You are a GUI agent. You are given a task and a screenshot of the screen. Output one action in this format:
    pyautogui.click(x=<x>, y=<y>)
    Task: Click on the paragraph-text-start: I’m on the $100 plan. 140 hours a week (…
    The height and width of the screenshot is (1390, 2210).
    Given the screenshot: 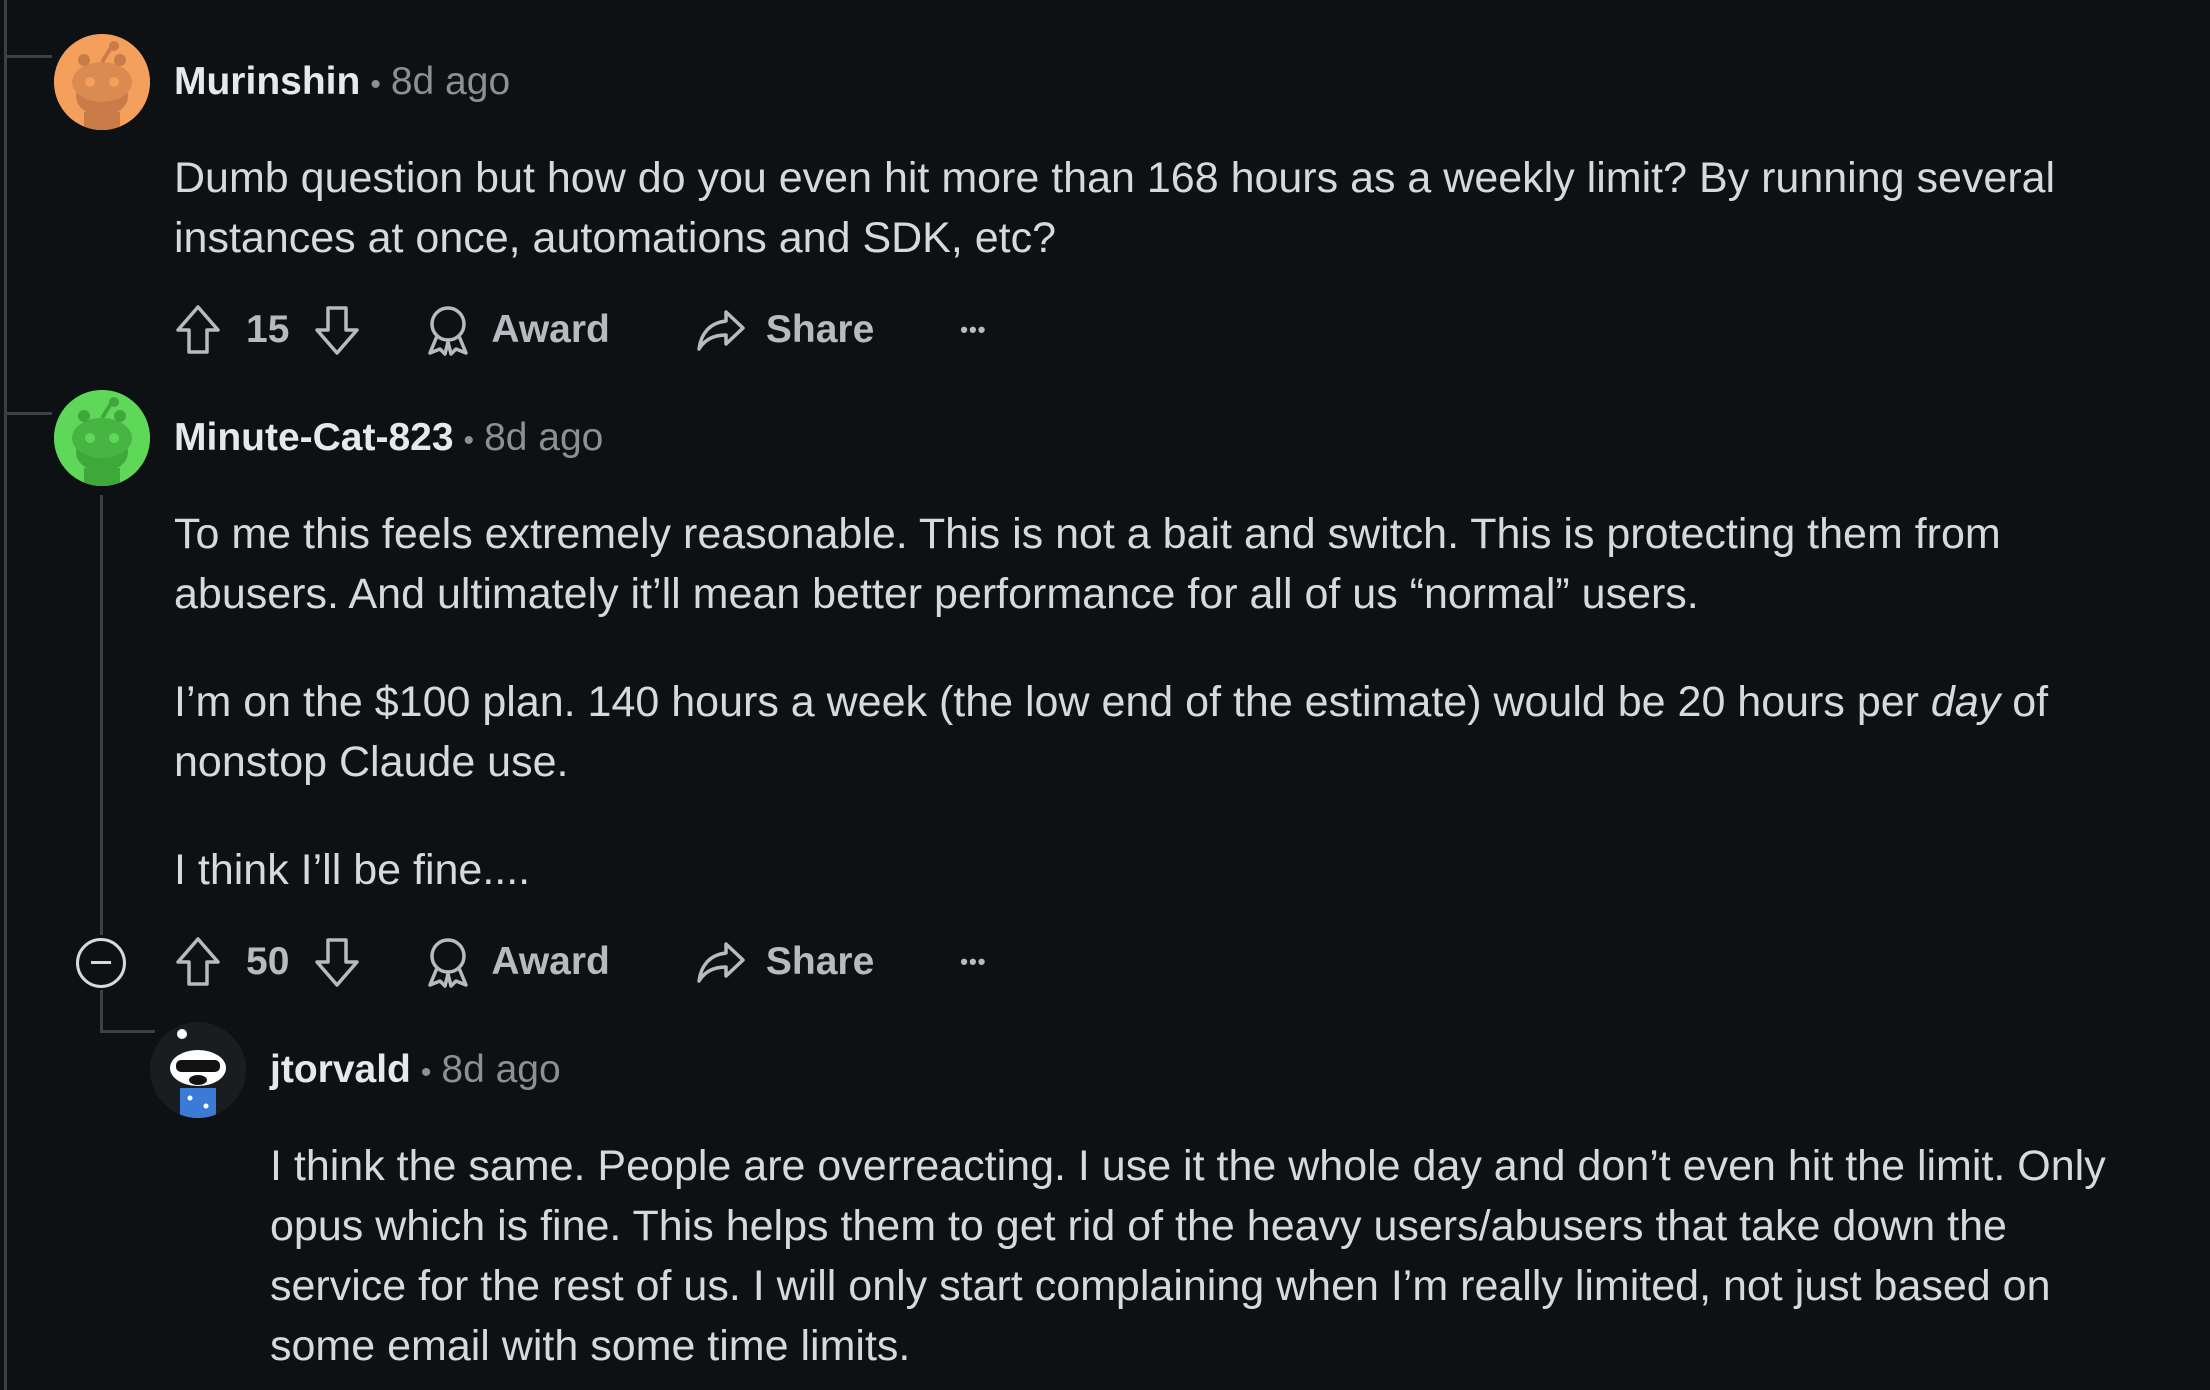 What is the action you would take?
    pyautogui.click(x=1052, y=702)
    